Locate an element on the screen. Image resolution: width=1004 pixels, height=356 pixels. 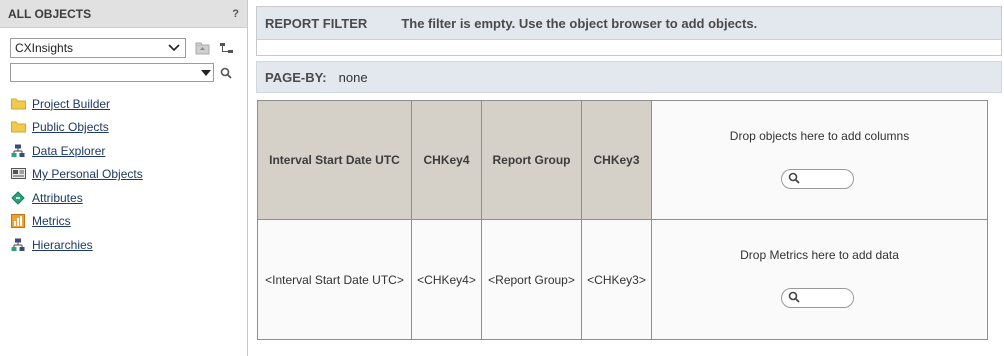
column-header: Report Group is located at coordinates (531, 160).